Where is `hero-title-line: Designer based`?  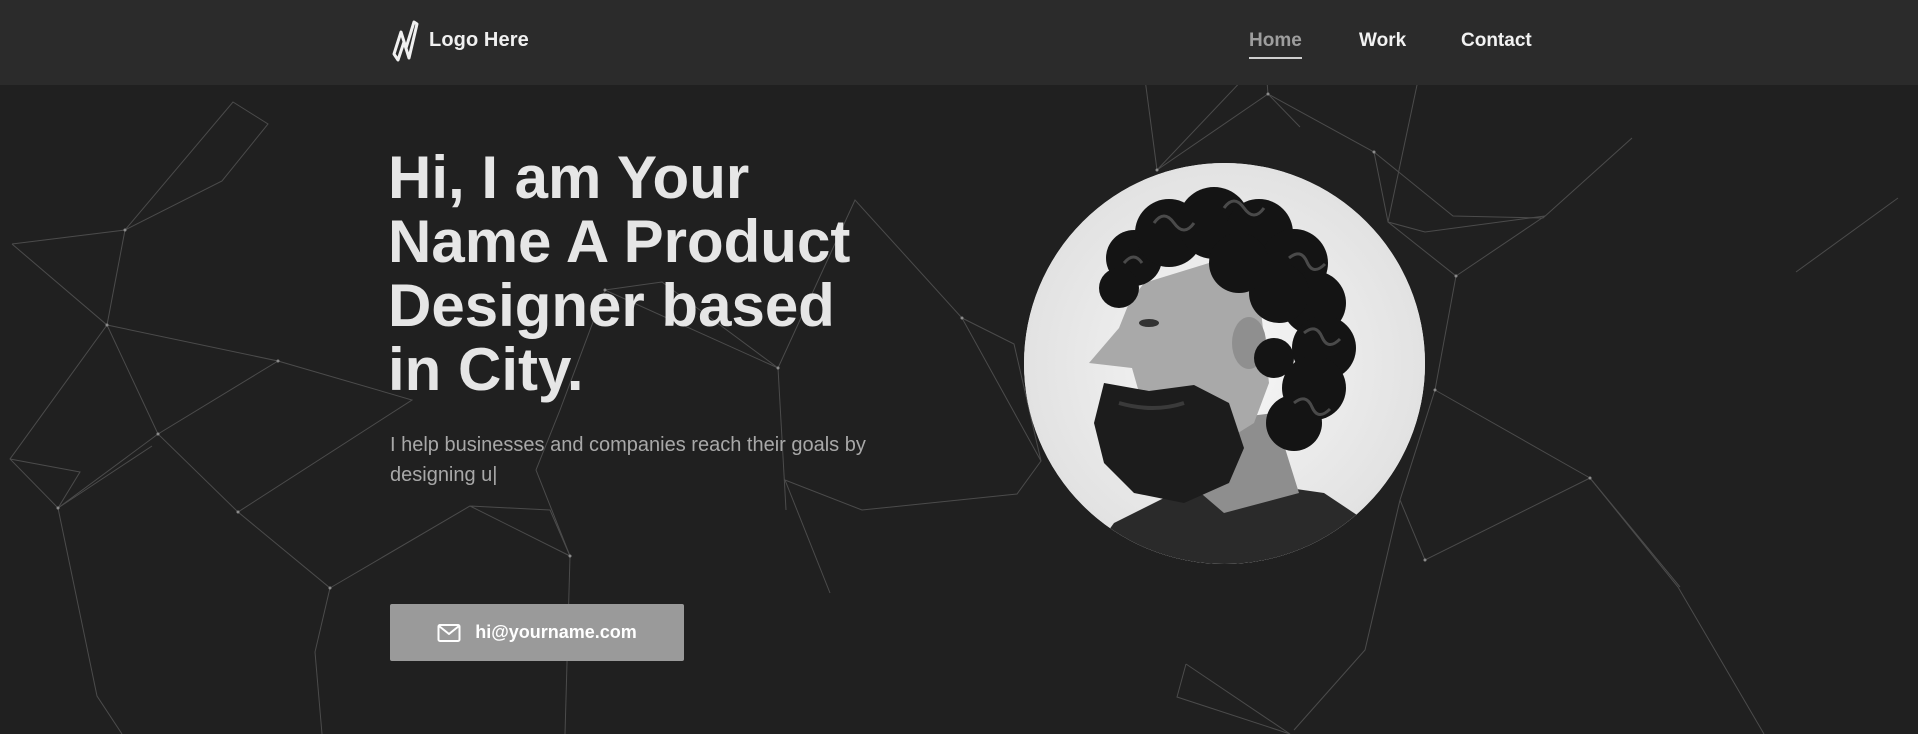 hero-title-line: Designer based is located at coordinates (611, 305).